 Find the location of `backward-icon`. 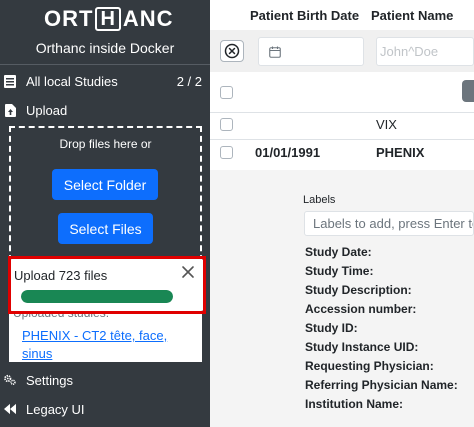

backward-icon is located at coordinates (10, 409).